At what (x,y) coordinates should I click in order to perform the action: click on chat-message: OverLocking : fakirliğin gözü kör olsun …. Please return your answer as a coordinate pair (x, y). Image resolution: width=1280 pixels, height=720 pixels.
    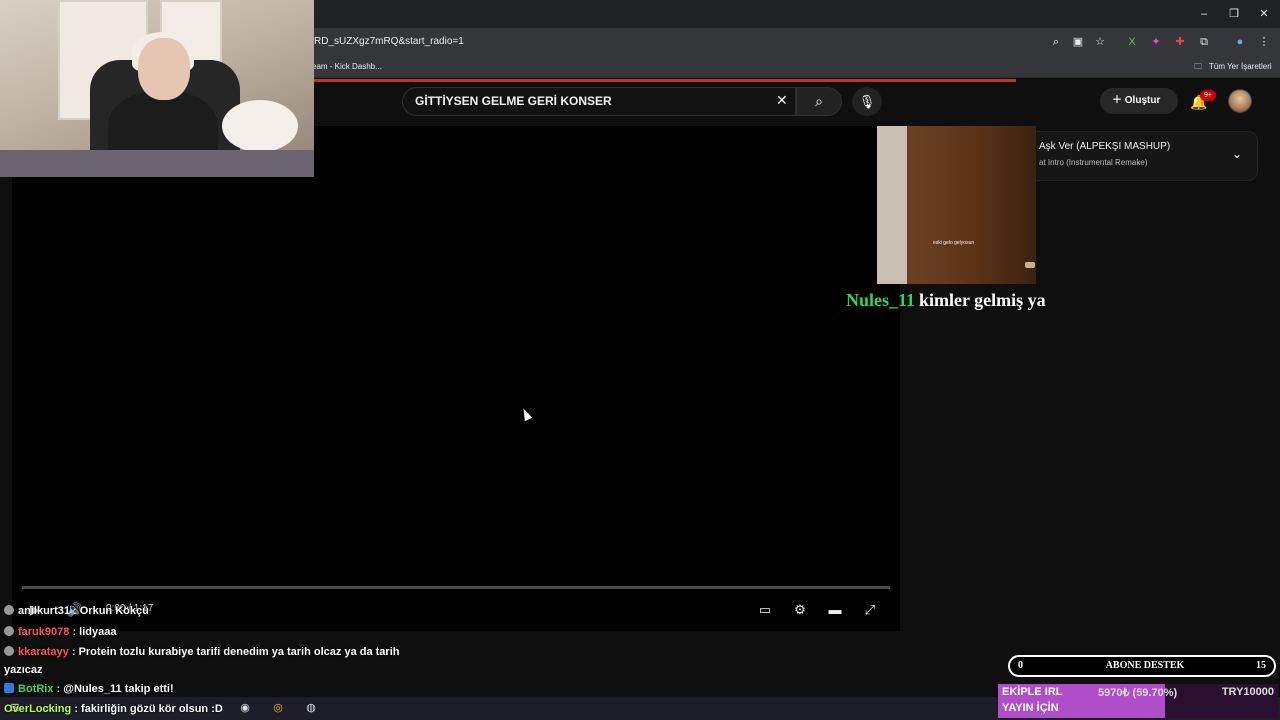
    Looking at the image, I should click on (113, 709).